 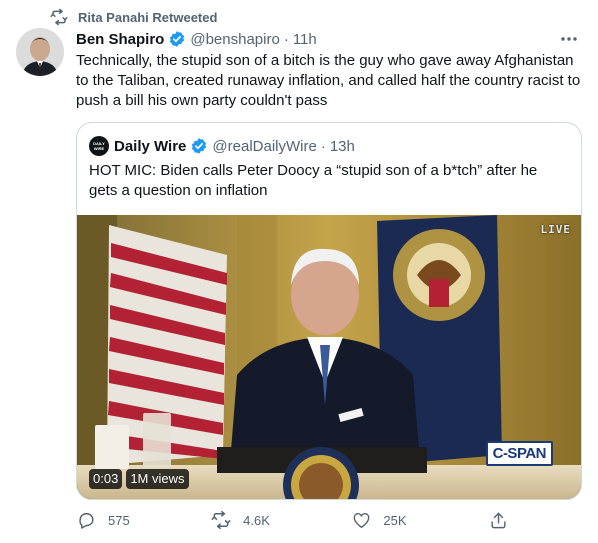 What do you see at coordinates (106, 479) in the screenshot?
I see `video-duration: 0:03` at bounding box center [106, 479].